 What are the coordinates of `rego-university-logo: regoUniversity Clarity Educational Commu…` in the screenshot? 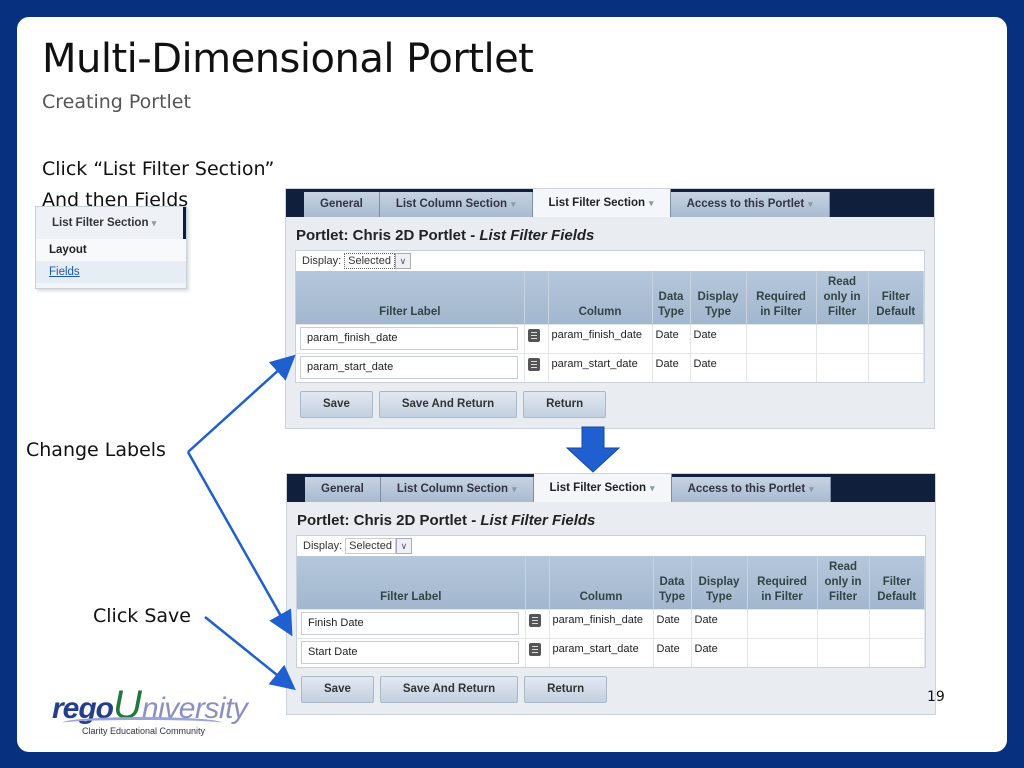 It's located at (150, 709).